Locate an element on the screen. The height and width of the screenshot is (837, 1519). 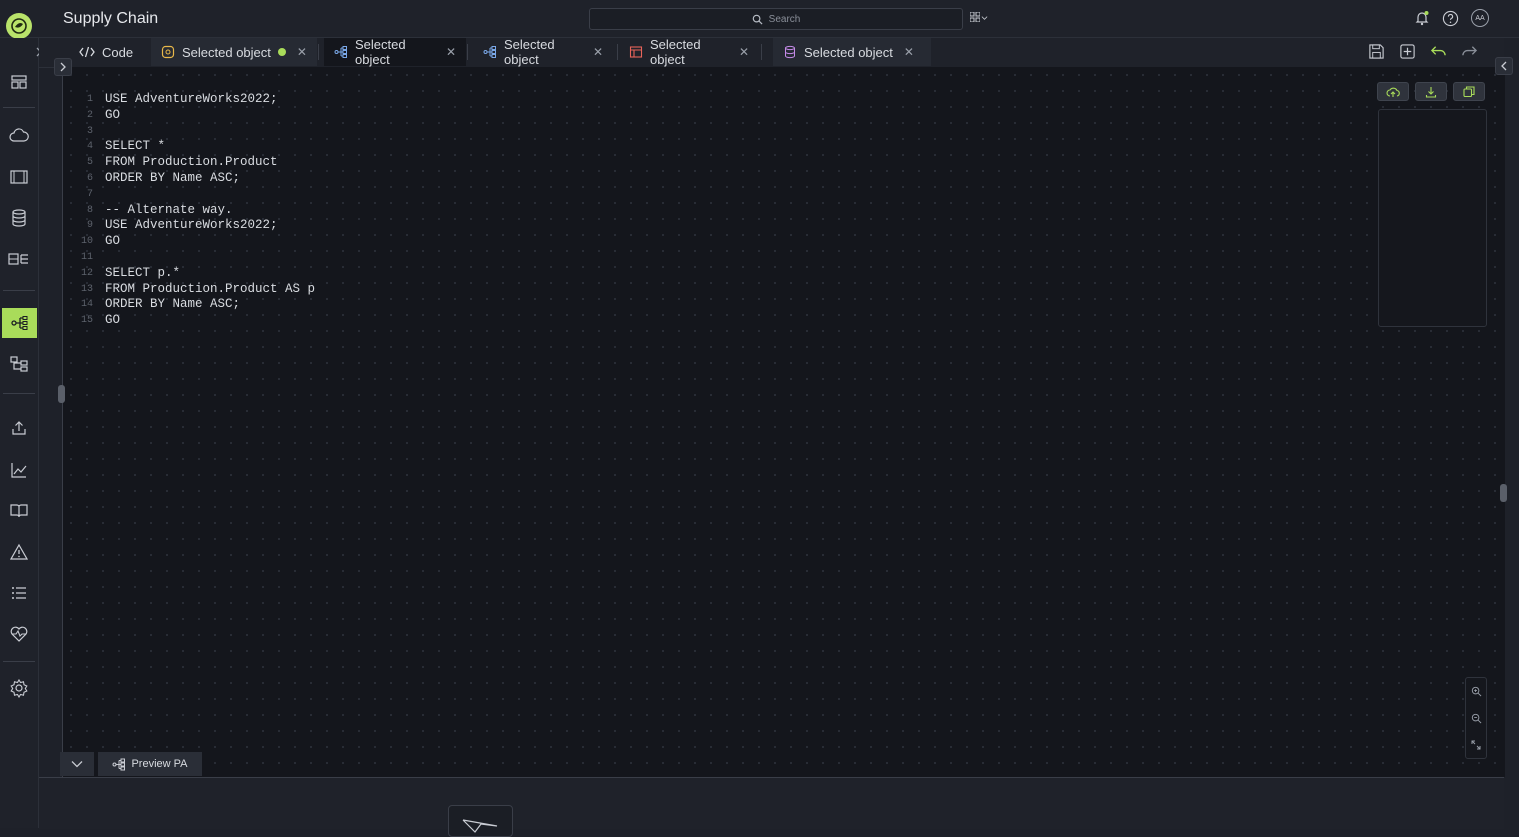
zoom-in-icon is located at coordinates (1476, 691).